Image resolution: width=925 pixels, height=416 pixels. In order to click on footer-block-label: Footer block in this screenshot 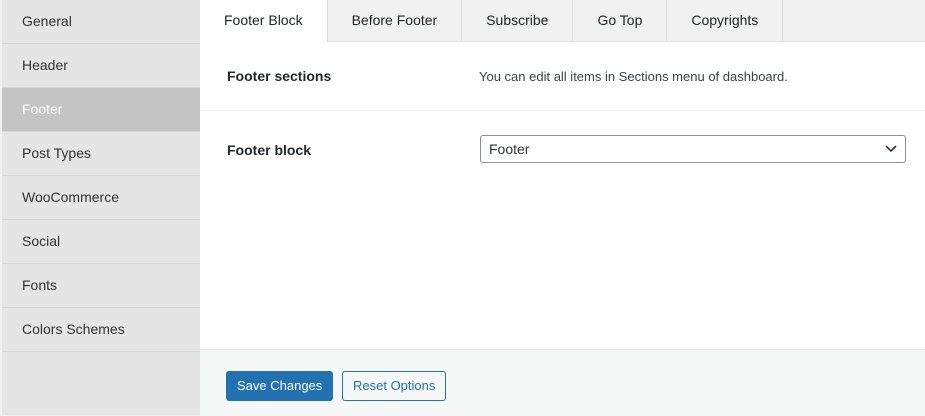, I will do `click(269, 150)`.